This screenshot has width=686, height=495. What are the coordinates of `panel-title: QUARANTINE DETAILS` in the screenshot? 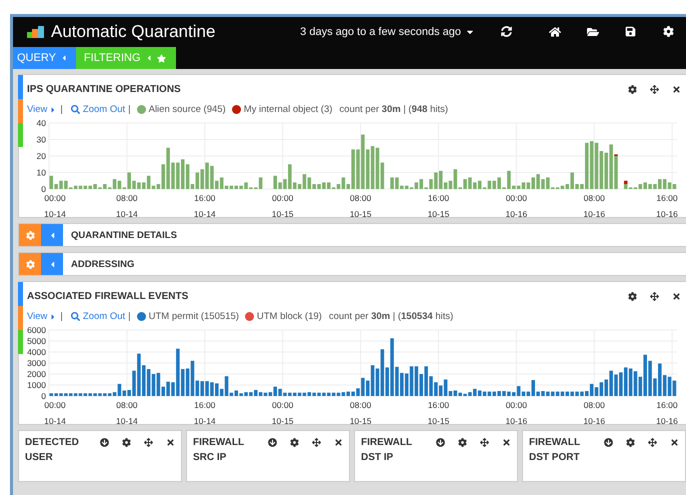 It's located at (124, 235).